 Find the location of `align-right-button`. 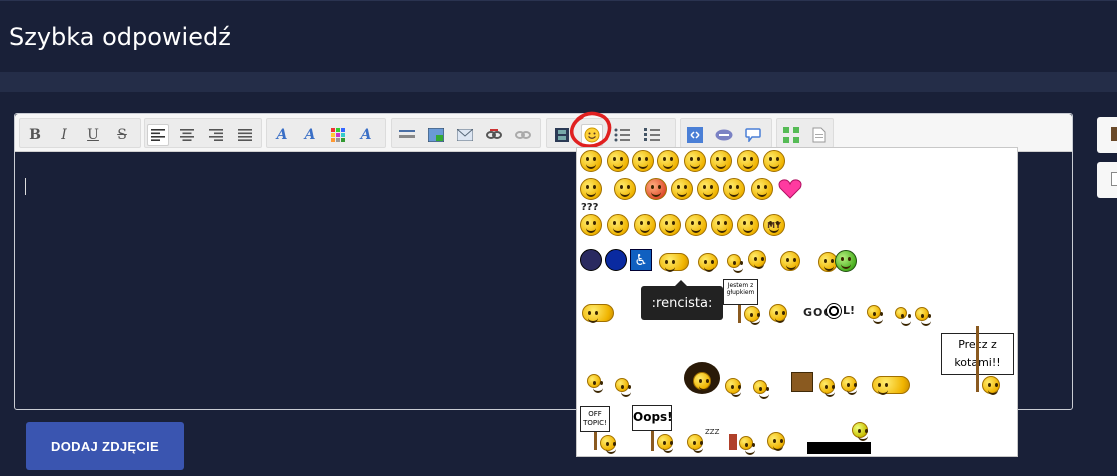

align-right-button is located at coordinates (216, 135).